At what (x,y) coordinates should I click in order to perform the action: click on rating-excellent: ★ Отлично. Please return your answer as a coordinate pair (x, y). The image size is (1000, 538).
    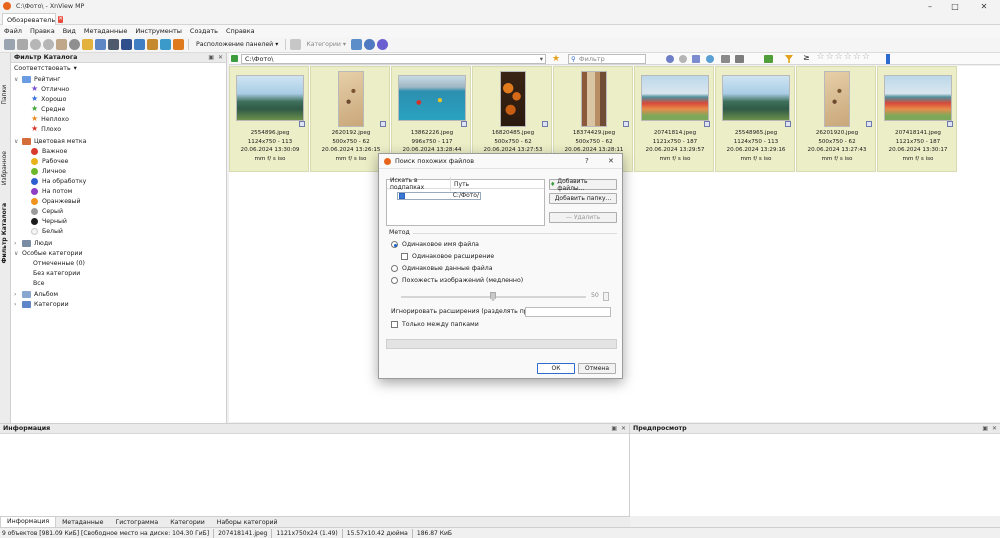
    Looking at the image, I should click on (50, 89).